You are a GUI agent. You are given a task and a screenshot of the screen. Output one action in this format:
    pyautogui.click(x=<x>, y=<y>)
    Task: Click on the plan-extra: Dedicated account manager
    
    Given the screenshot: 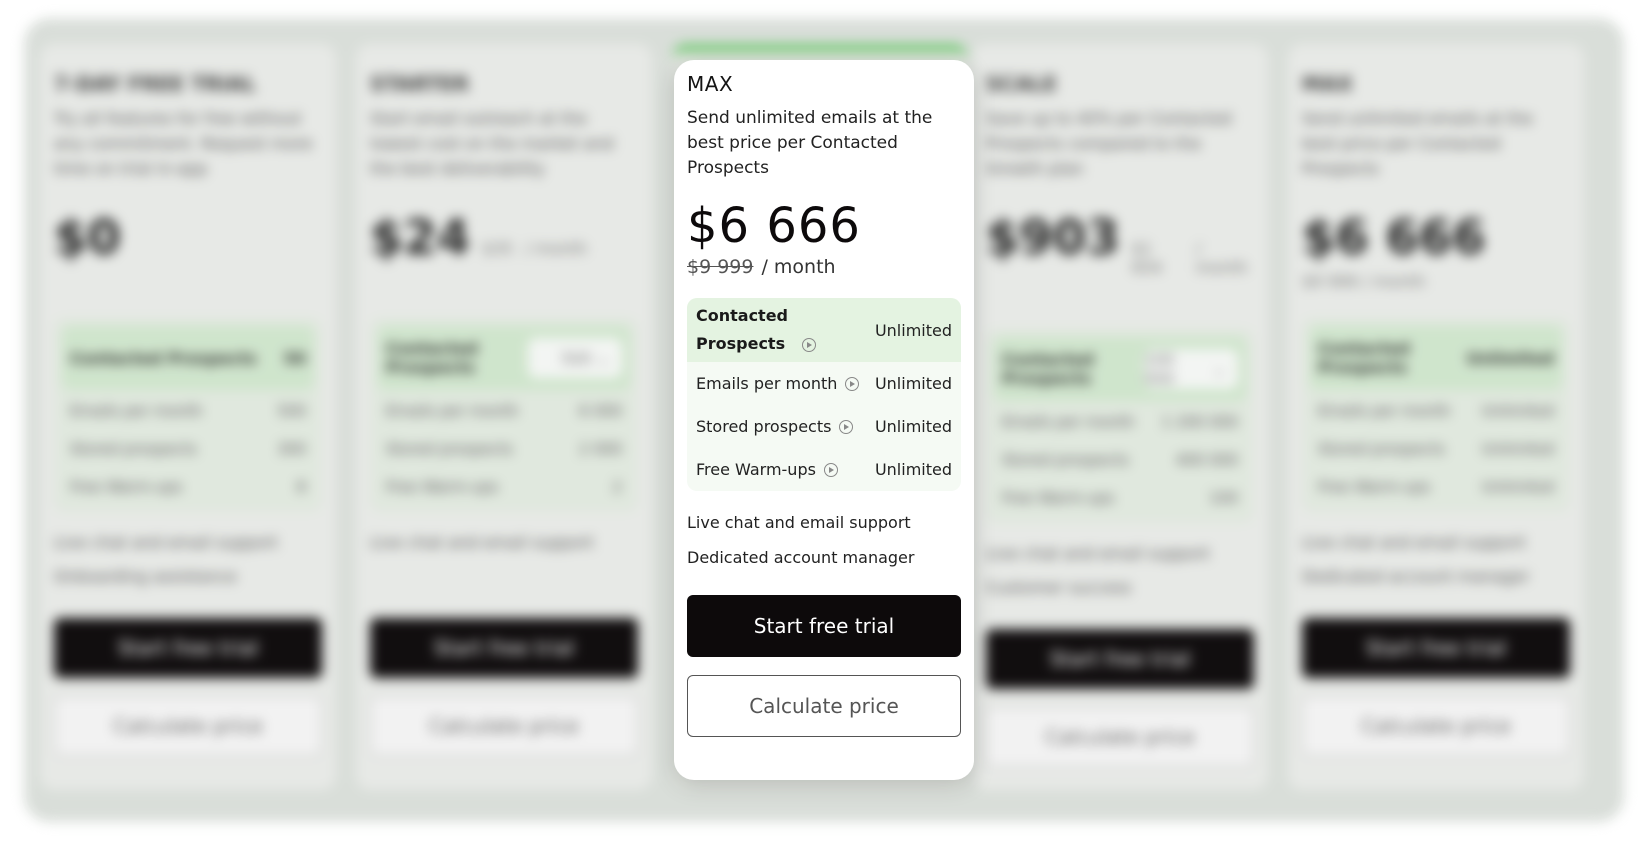 What is the action you would take?
    pyautogui.click(x=1416, y=576)
    